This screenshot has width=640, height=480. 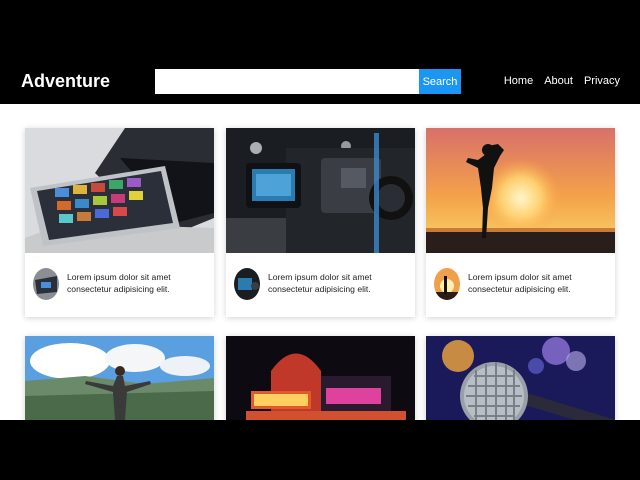 I want to click on card-cinema-street, so click(x=320, y=378).